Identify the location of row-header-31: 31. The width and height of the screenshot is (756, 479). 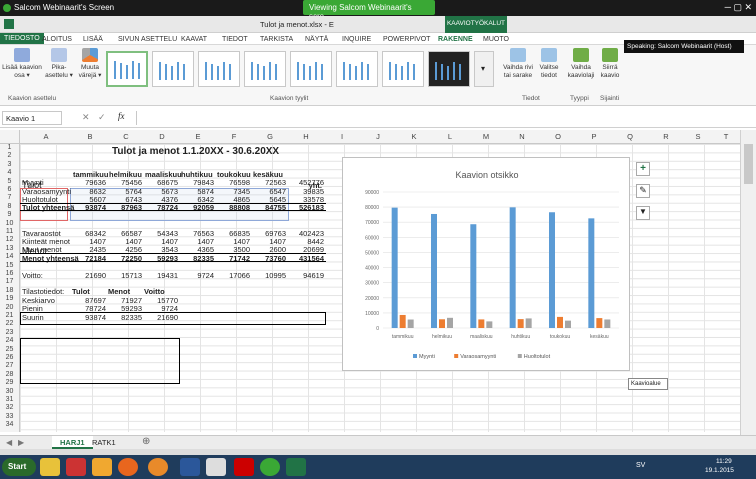
(9, 399).